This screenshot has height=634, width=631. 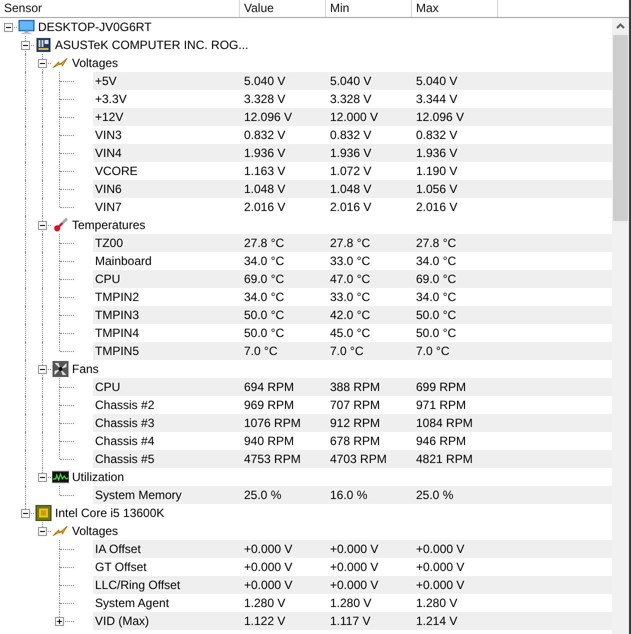 I want to click on min-cell-text: 388 RPM, so click(x=355, y=387).